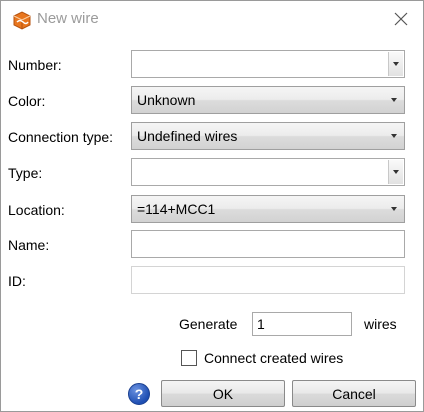  Describe the element at coordinates (17, 281) in the screenshot. I see `id-label: ID:` at that location.